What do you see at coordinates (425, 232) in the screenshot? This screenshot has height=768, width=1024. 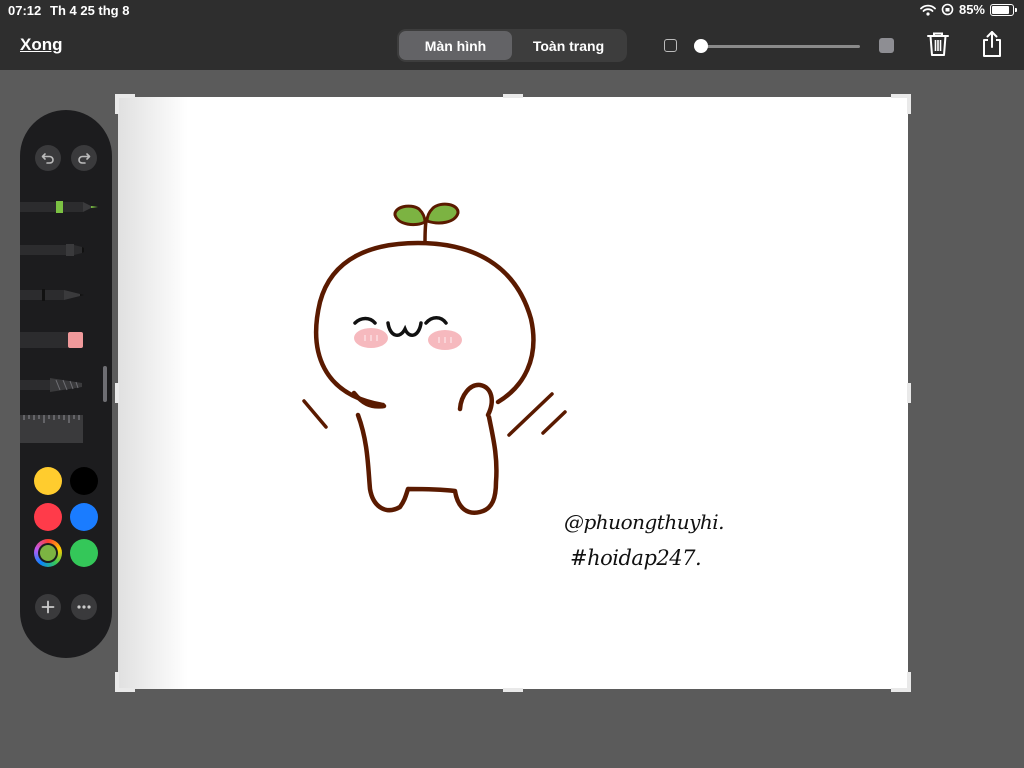 I see `sprout-stem` at bounding box center [425, 232].